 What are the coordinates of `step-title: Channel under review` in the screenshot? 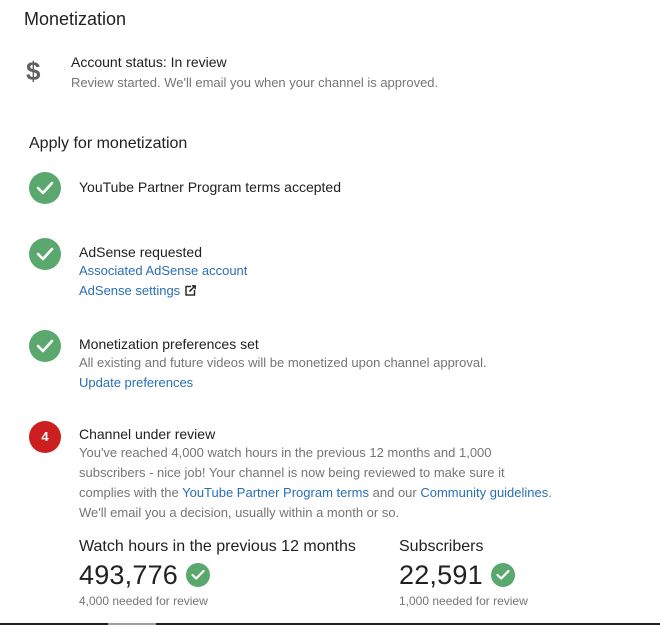 It's located at (147, 434).